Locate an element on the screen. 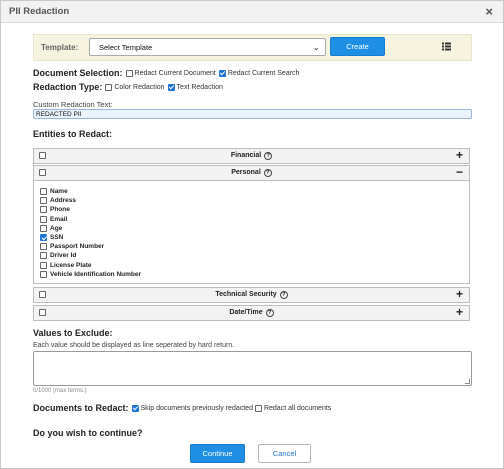 This screenshot has height=469, width=504. panel-date-time-title: Date/Time is located at coordinates (246, 312).